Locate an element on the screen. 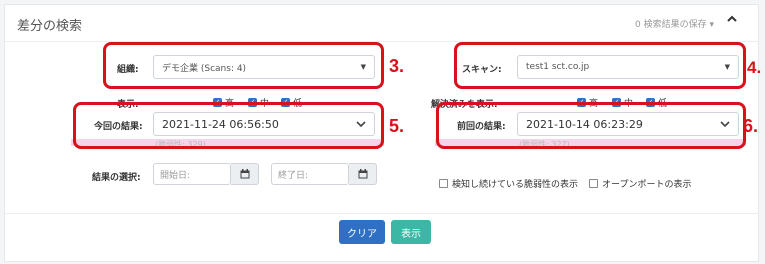  continuing-vuln-checkbox: 検知し続けている脆弱性の表示 is located at coordinates (508, 183).